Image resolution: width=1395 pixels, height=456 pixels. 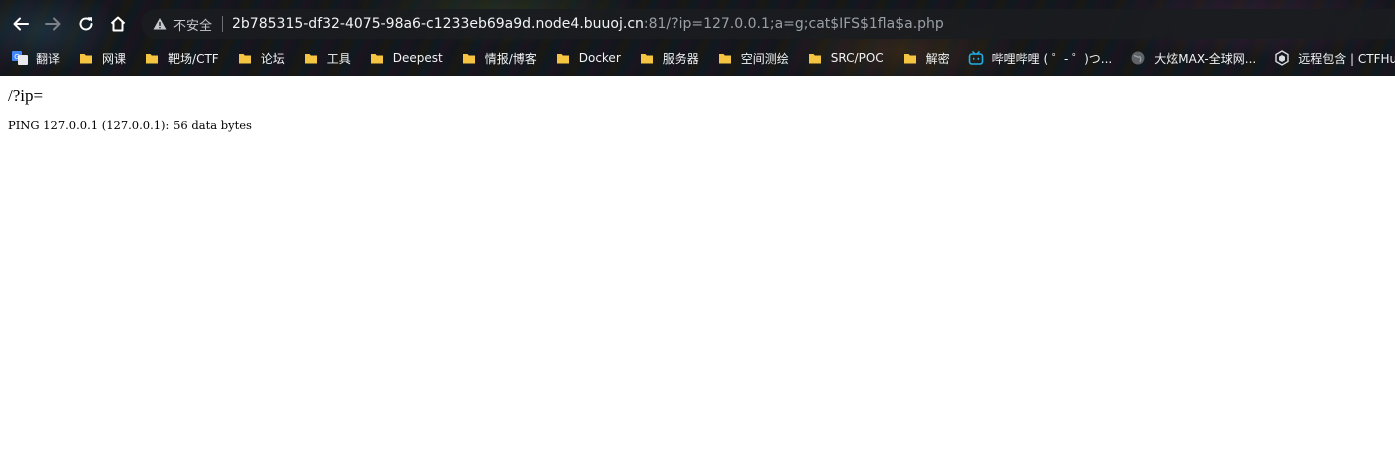 I want to click on omnibox-divider, so click(x=223, y=24).